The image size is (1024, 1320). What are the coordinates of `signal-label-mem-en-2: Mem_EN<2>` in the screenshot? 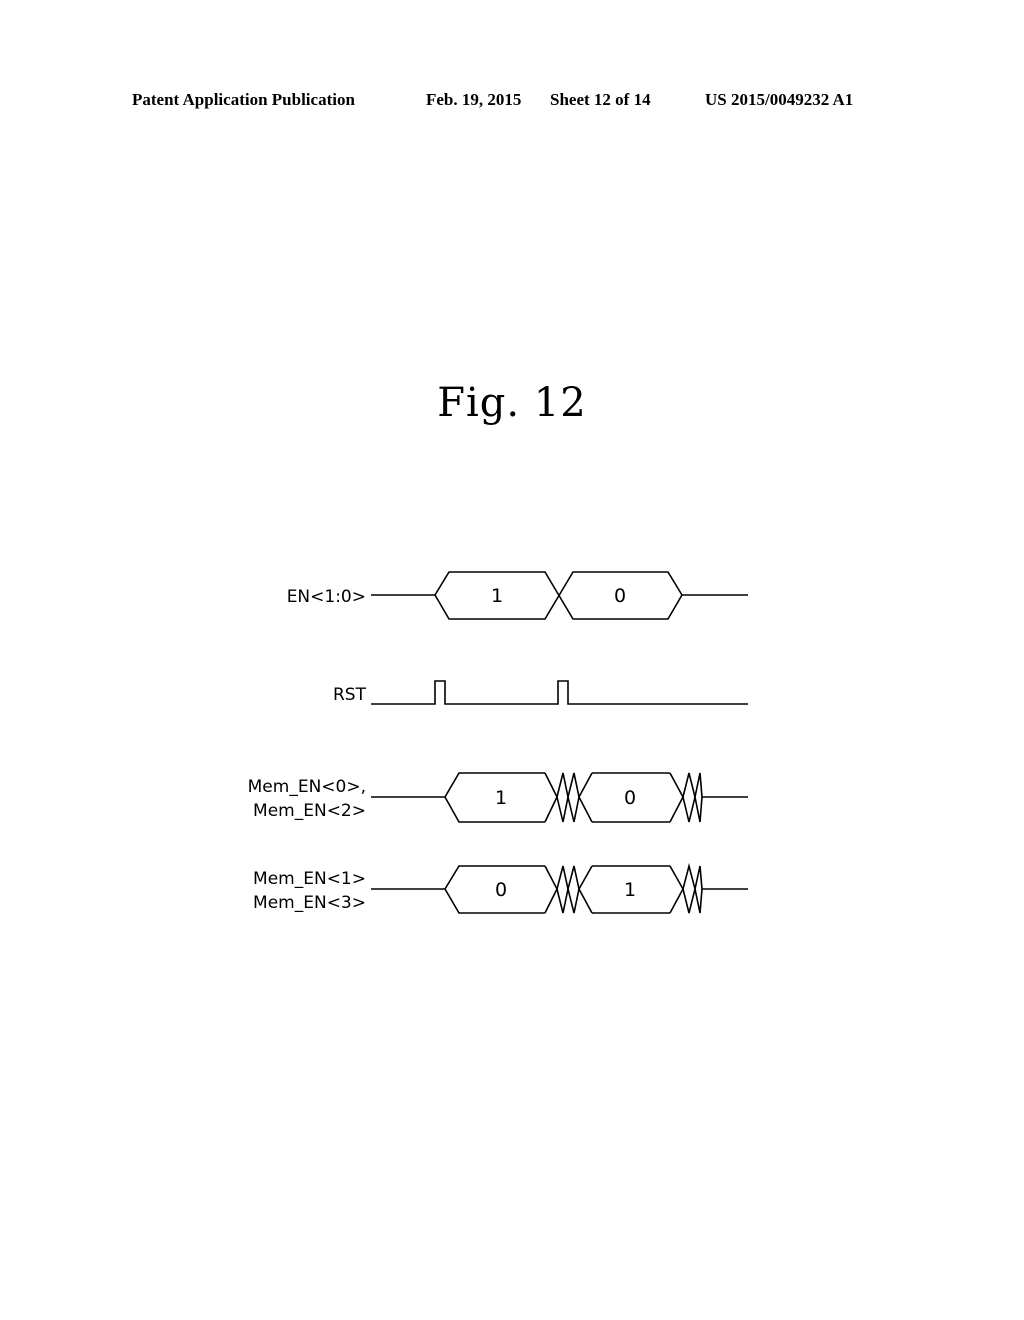 It's located at (309, 811).